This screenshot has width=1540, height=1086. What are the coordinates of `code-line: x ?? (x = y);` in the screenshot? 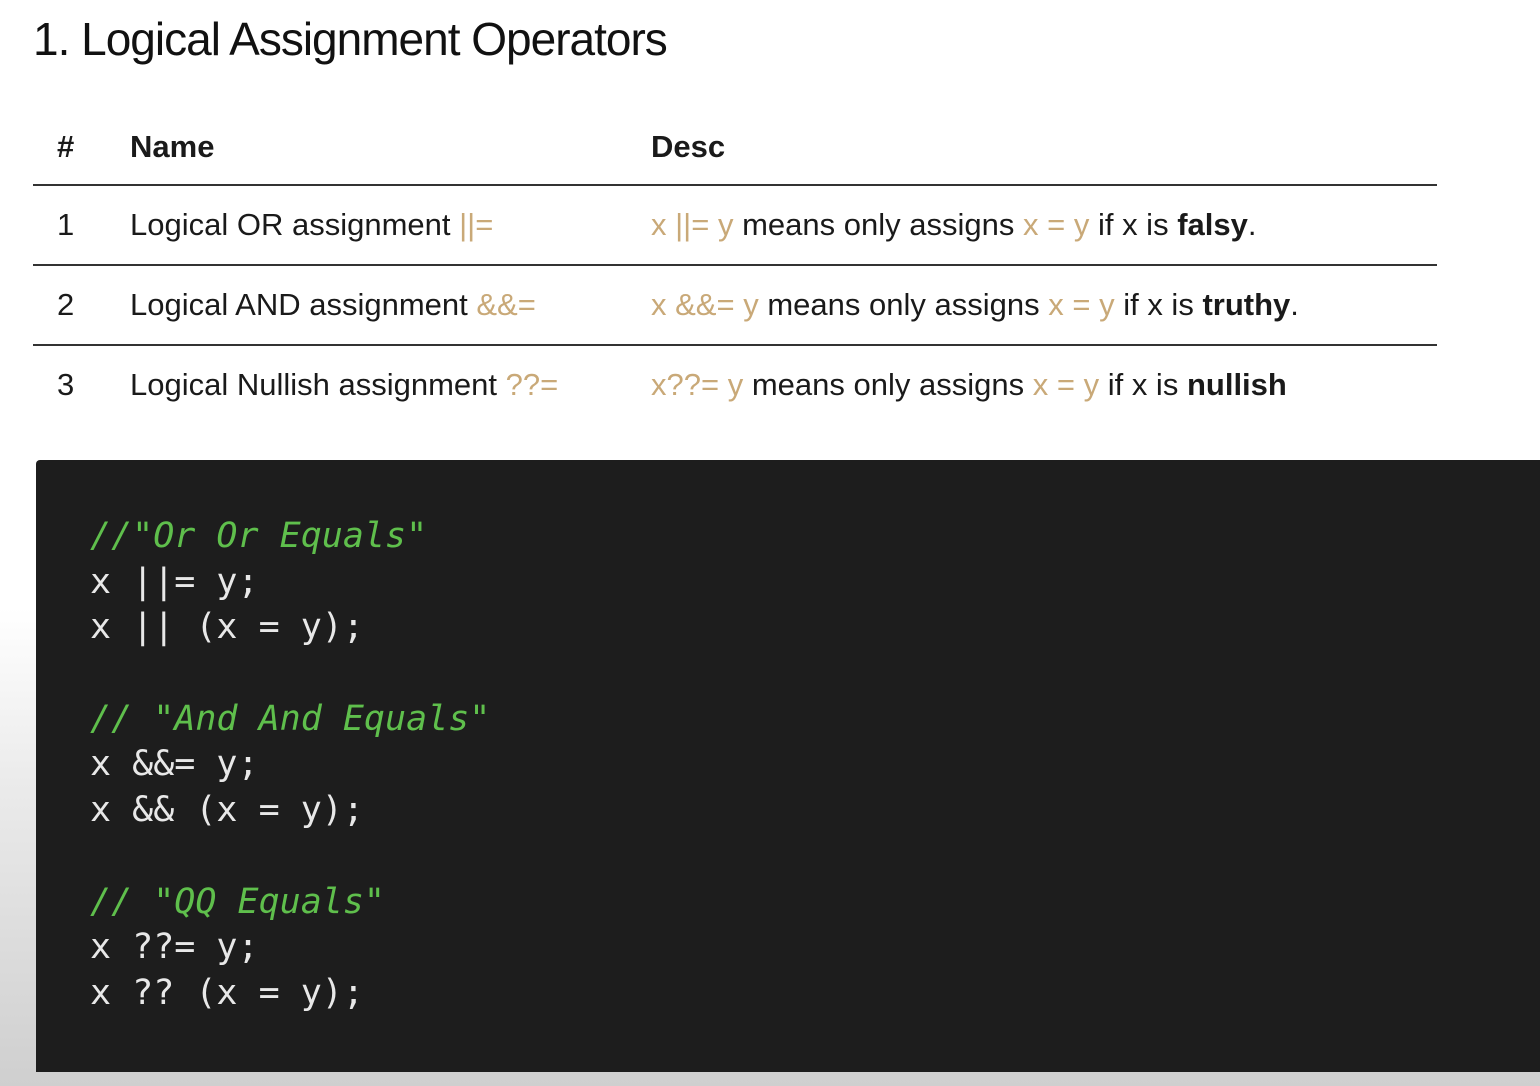 It's located at (227, 992).